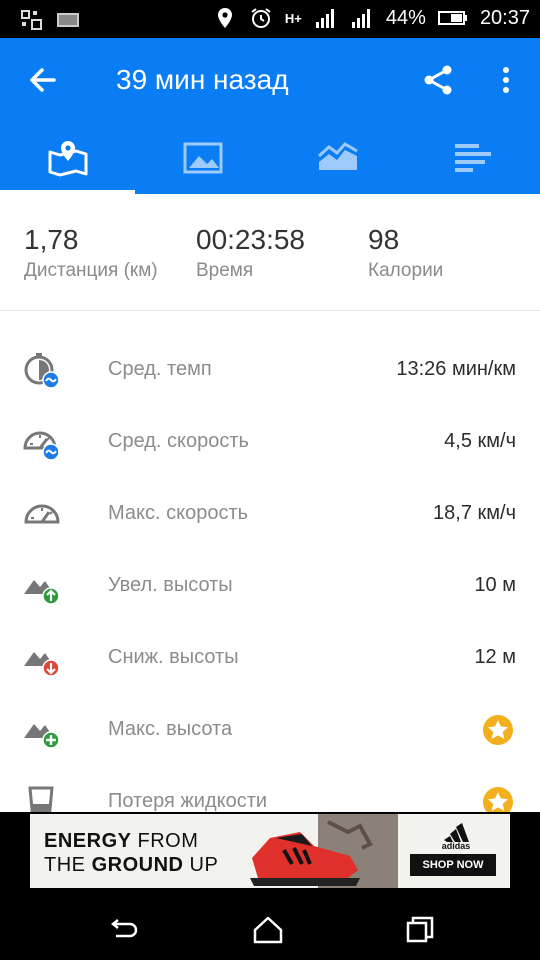 The image size is (540, 960). I want to click on stat-label: Потеря жидкости, so click(188, 801).